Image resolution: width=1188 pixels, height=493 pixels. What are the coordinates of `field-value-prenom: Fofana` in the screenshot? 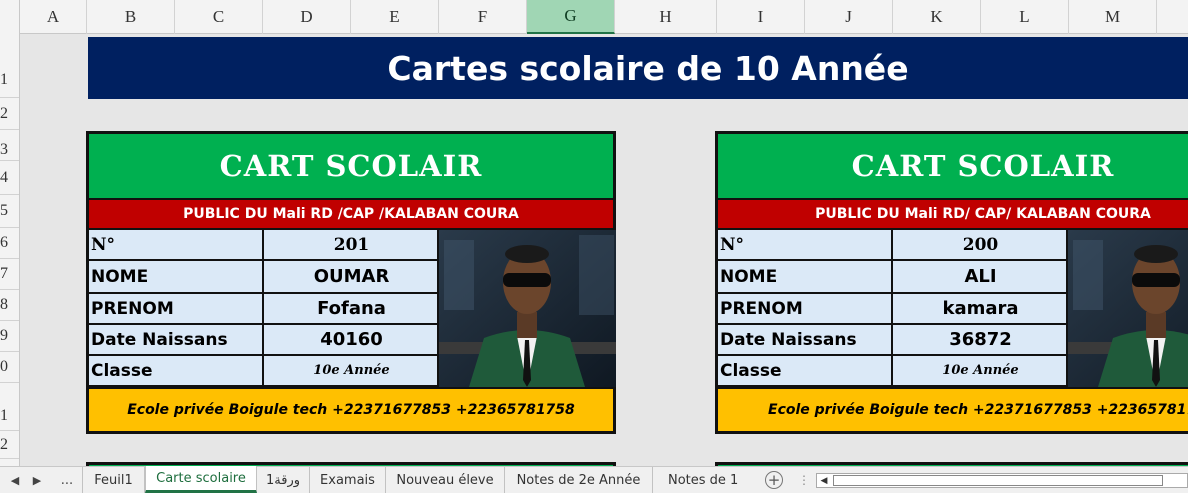 It's located at (352, 308).